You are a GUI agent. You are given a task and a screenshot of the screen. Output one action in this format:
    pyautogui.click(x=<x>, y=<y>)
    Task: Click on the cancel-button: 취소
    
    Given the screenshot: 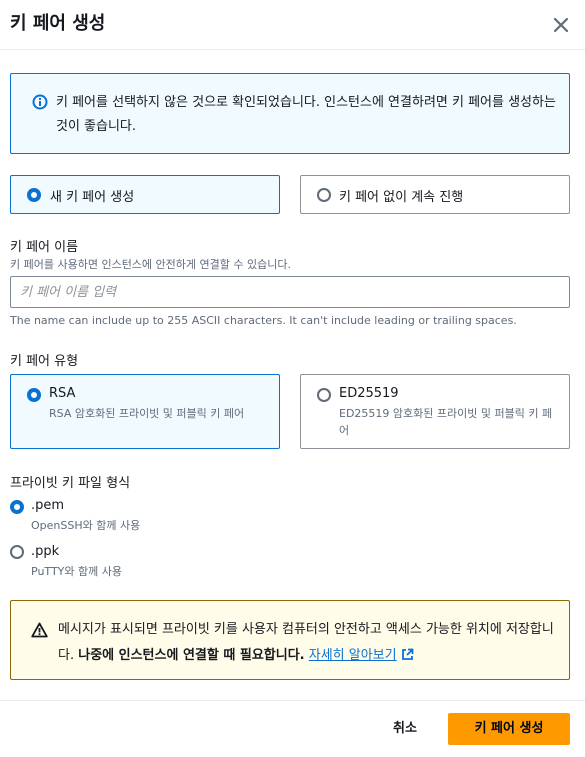 What is the action you would take?
    pyautogui.click(x=405, y=729)
    